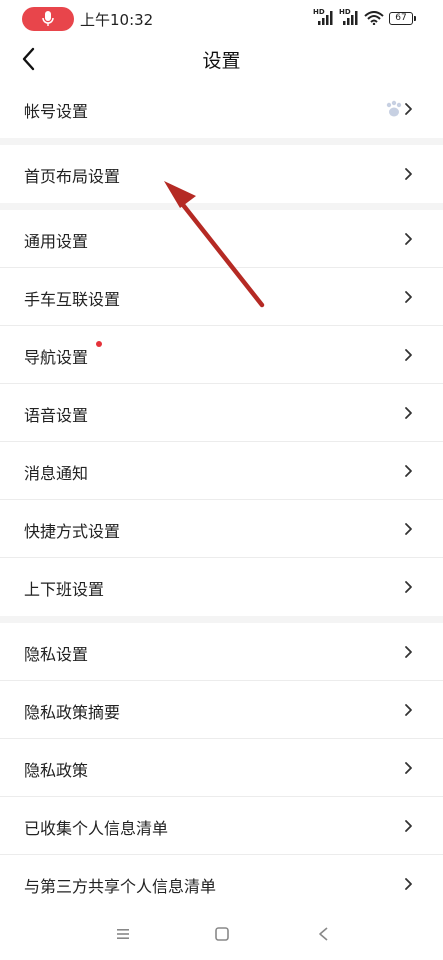 The height and width of the screenshot is (960, 443). I want to click on settings-row: 首页布局设置, so click(221, 174).